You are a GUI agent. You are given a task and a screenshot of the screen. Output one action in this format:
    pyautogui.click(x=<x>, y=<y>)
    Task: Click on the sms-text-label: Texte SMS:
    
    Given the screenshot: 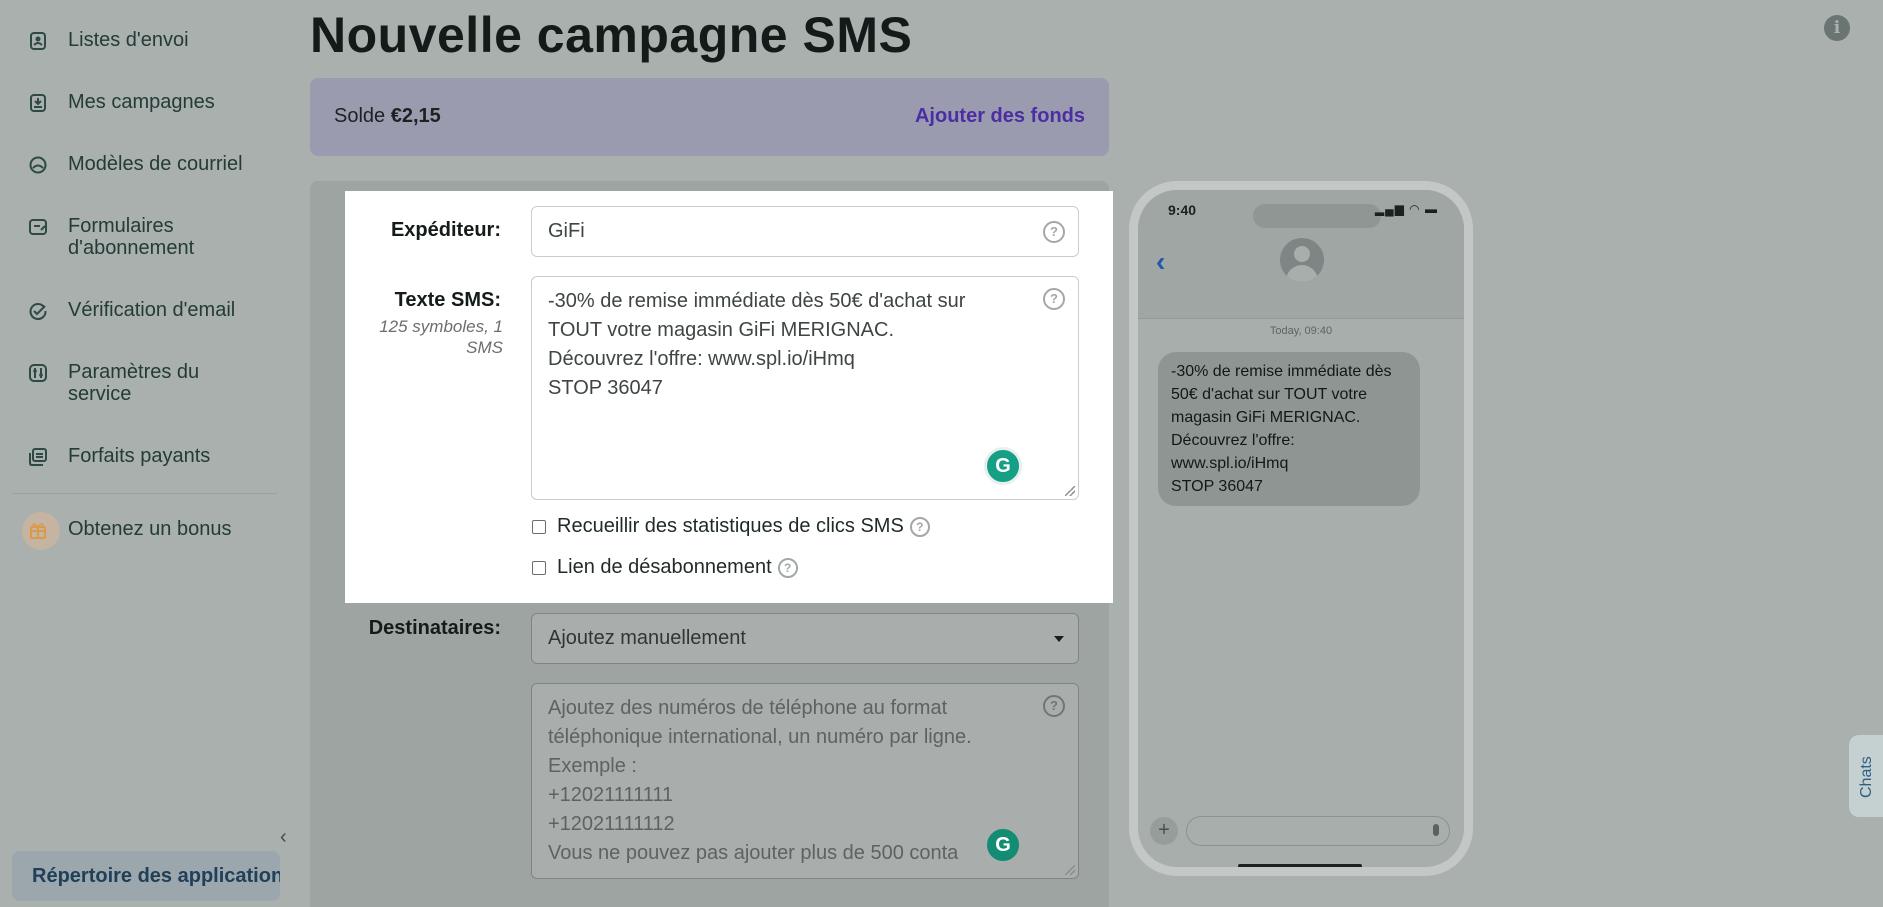 What is the action you would take?
    pyautogui.click(x=447, y=300)
    